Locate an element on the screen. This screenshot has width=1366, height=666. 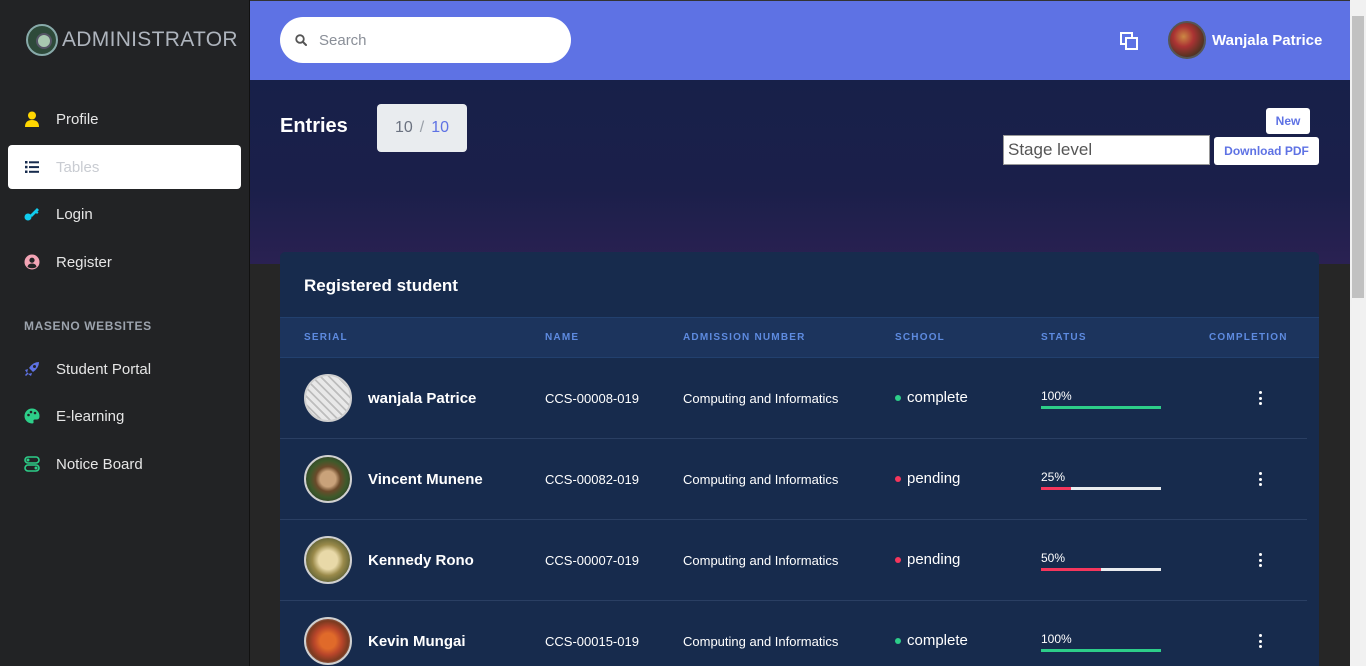
sidebar-link-label: Student Portal is located at coordinates (104, 369).